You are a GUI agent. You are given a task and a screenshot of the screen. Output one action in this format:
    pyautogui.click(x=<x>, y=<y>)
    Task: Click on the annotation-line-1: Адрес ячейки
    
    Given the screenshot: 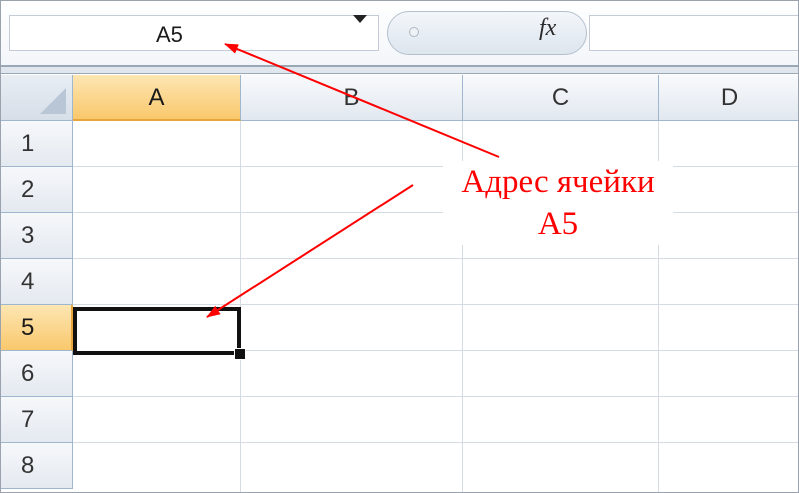 What is the action you would take?
    pyautogui.click(x=558, y=182)
    